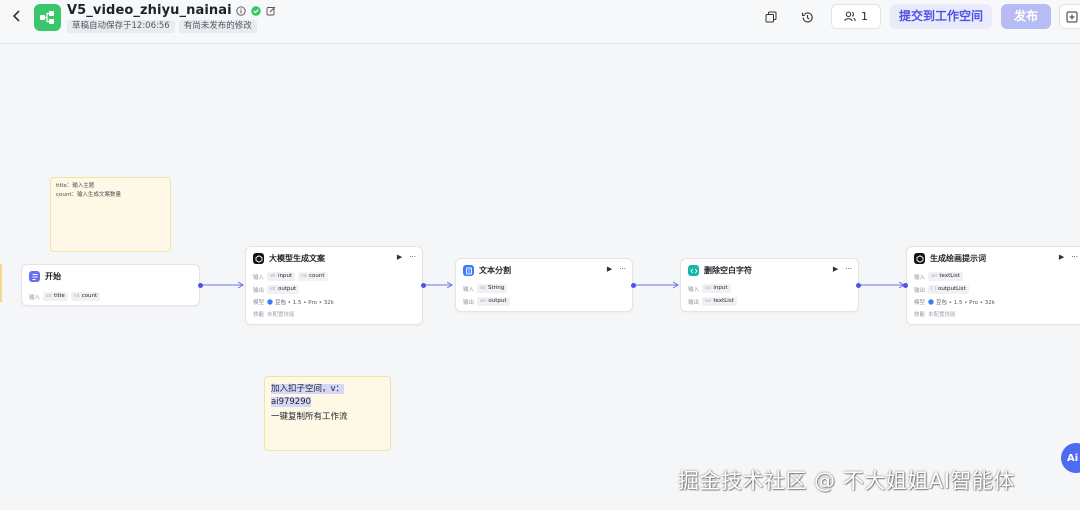  Describe the element at coordinates (951, 289) in the screenshot. I see `param-name: outputList` at that location.